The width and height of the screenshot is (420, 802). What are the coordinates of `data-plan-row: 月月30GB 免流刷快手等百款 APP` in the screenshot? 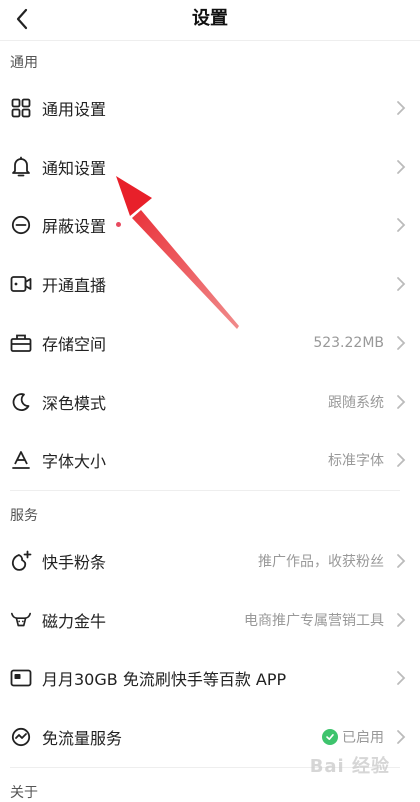 It's located at (210, 678).